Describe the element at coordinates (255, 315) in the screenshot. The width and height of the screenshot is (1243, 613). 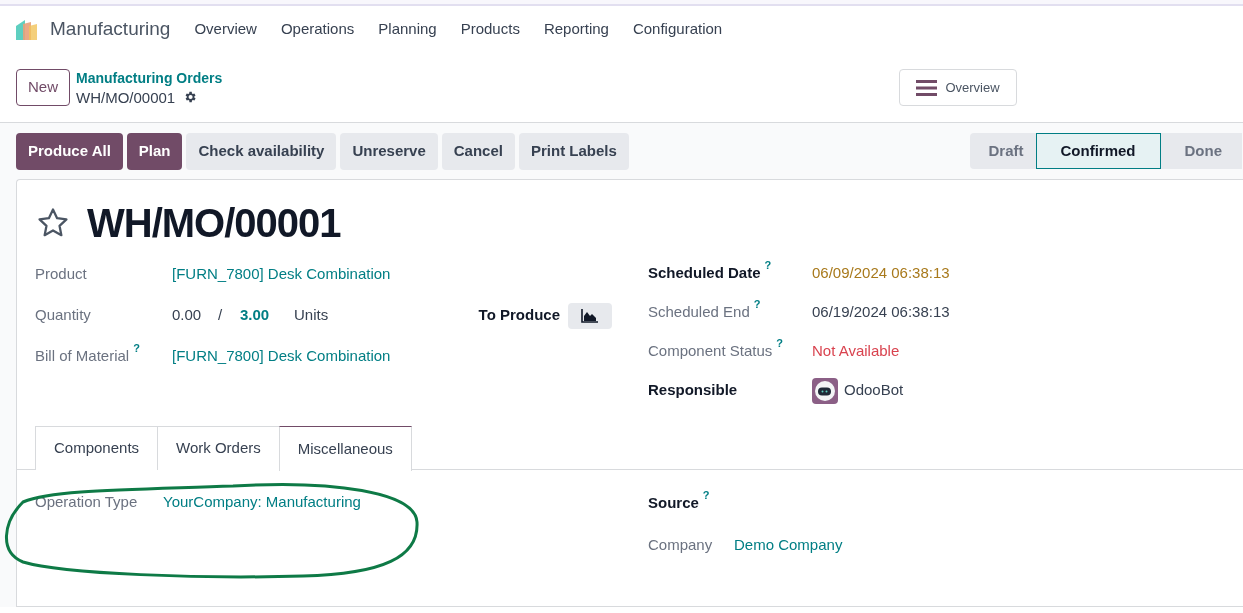
I see `quantity-planned: 3.00` at that location.